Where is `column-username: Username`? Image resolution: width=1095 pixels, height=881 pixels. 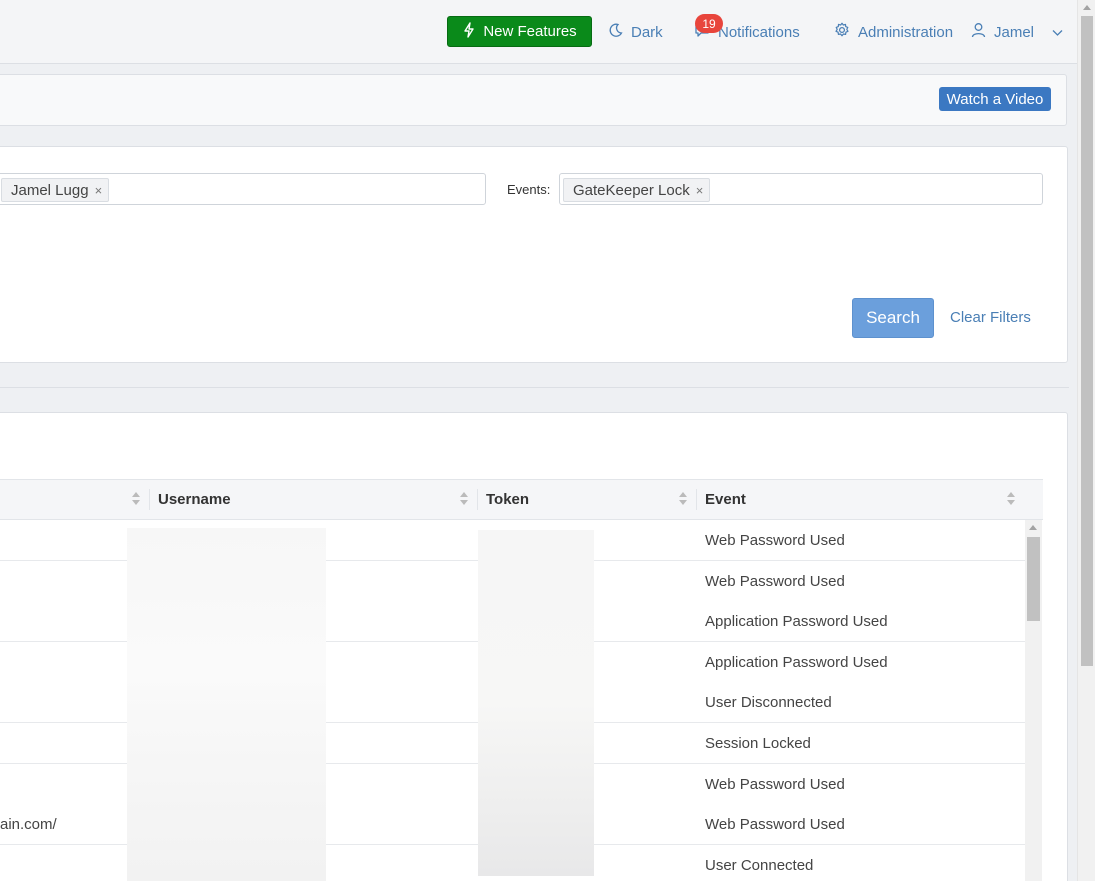 column-username: Username is located at coordinates (194, 499).